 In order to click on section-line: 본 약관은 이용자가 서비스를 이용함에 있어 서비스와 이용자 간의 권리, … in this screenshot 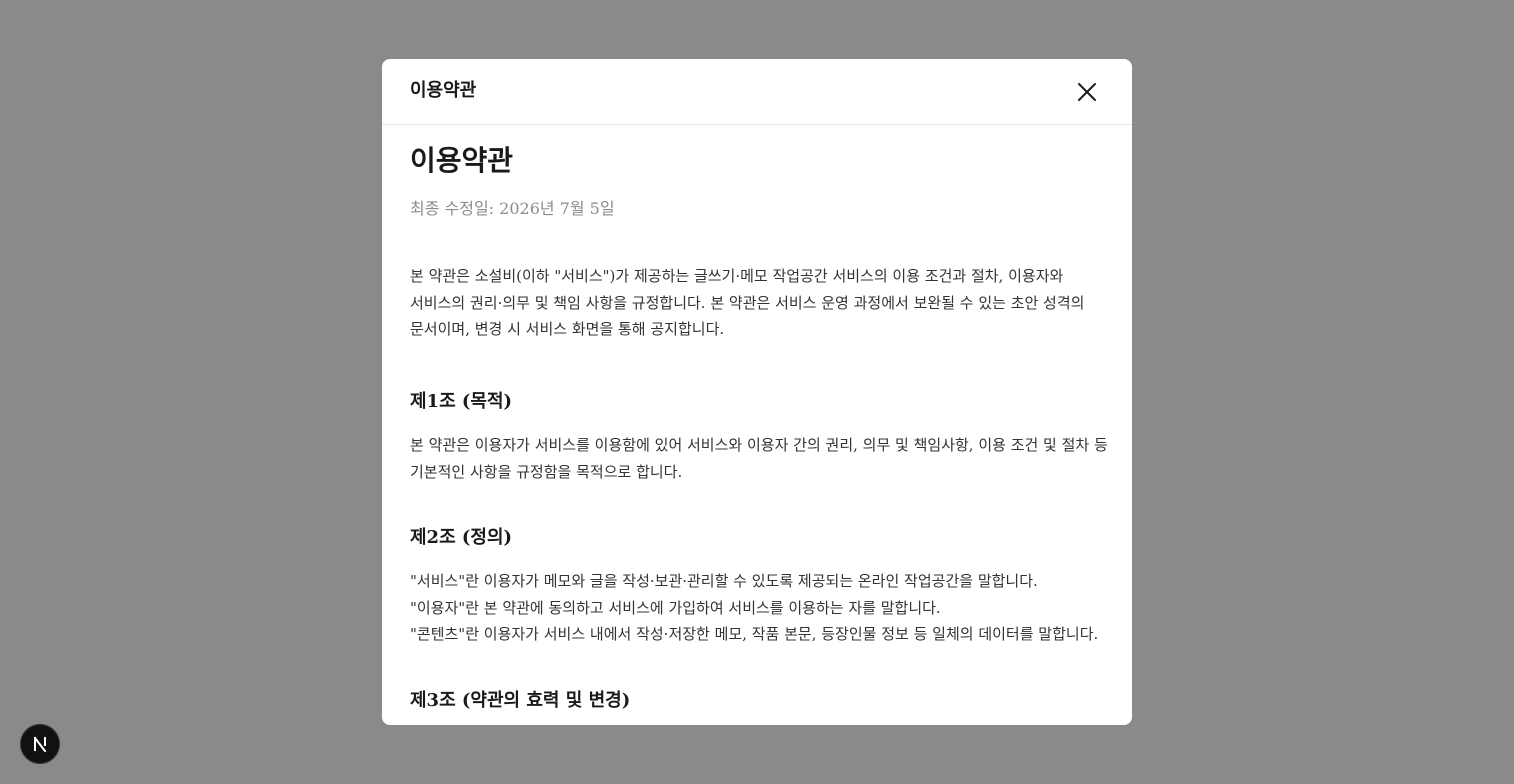, I will do `click(759, 445)`.